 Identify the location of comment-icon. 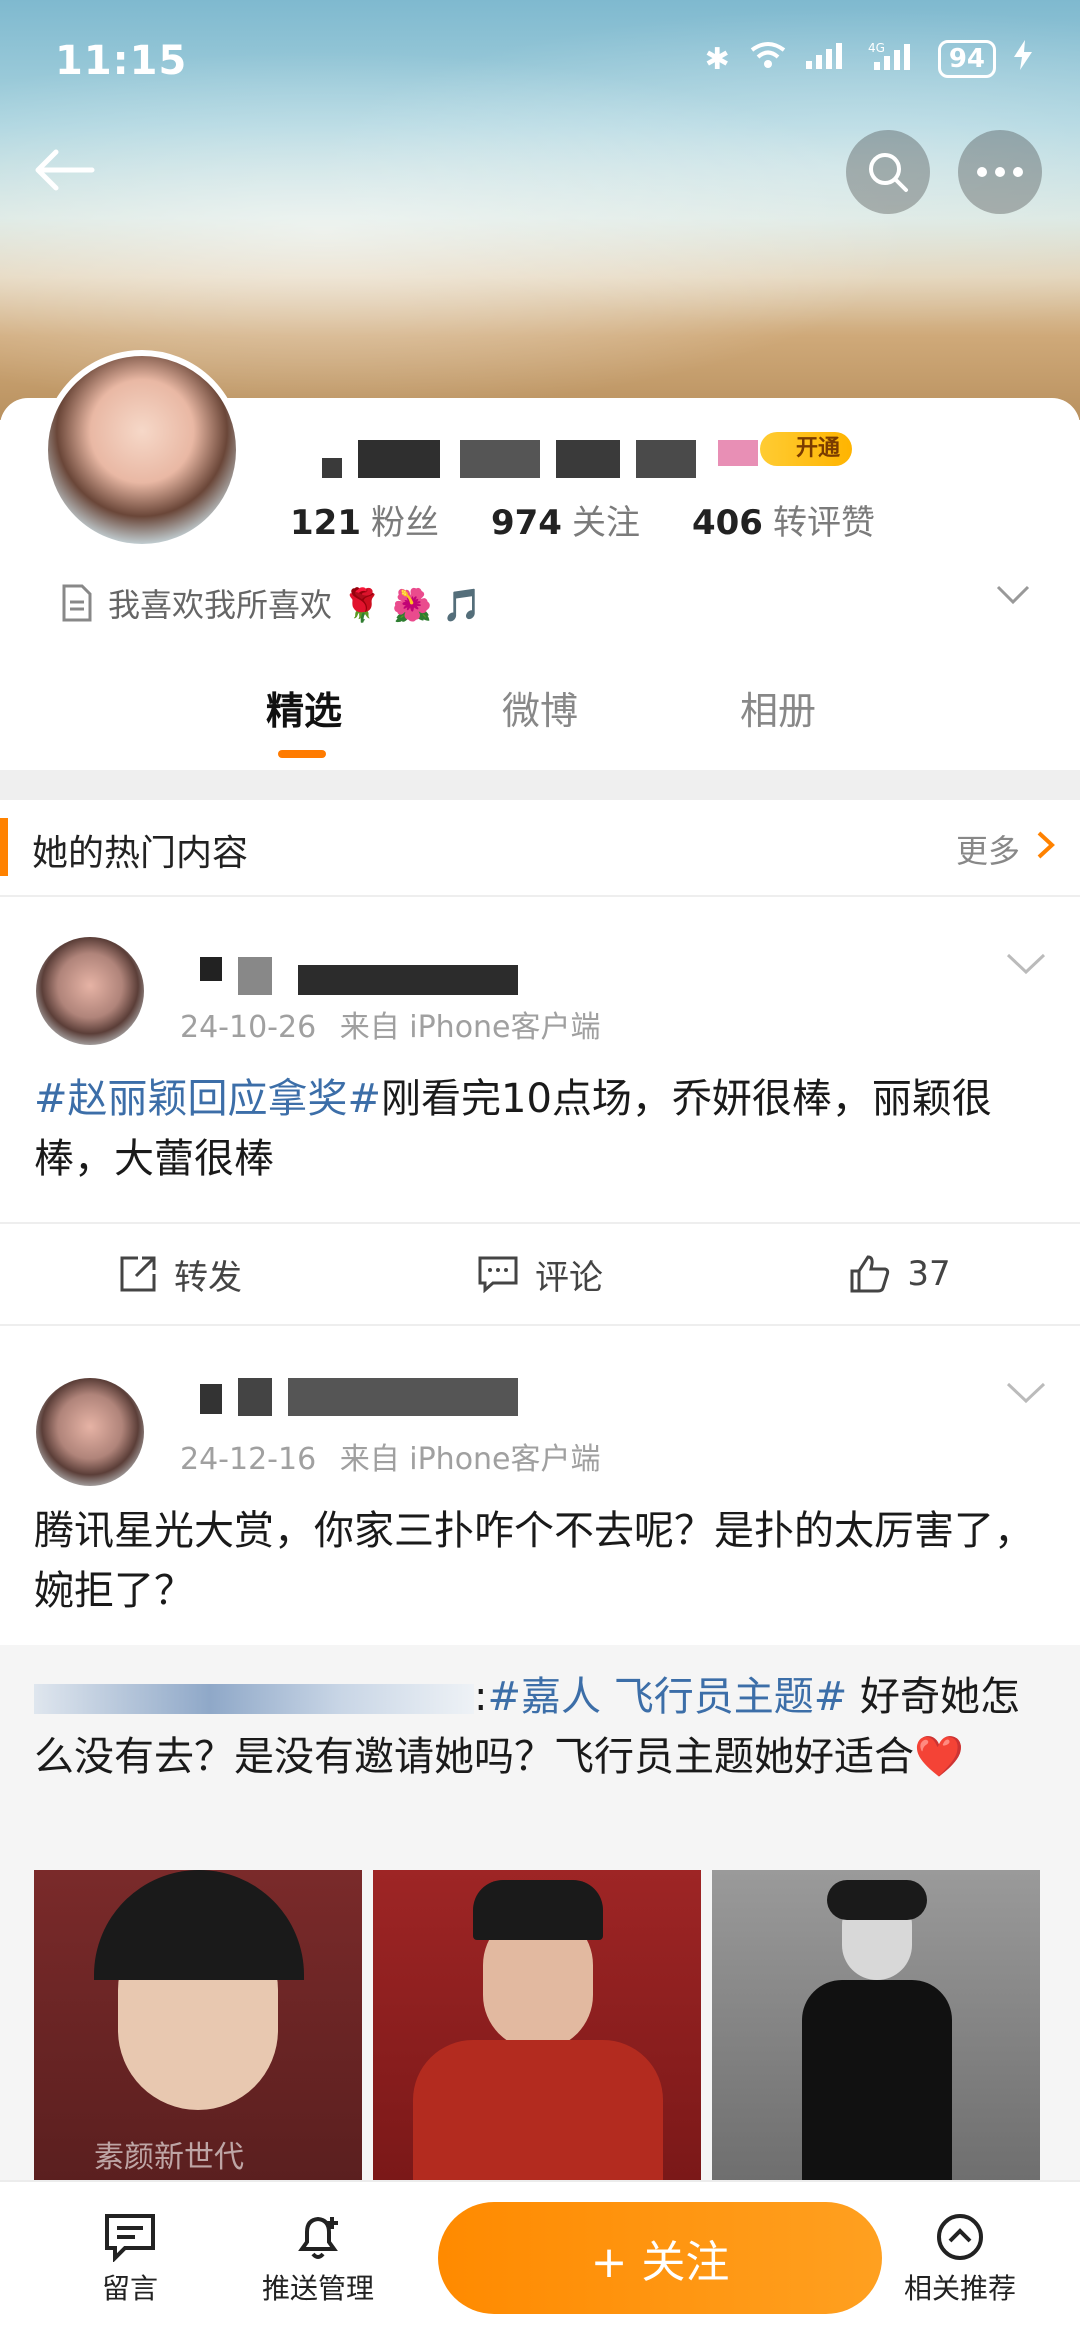
(498, 1274).